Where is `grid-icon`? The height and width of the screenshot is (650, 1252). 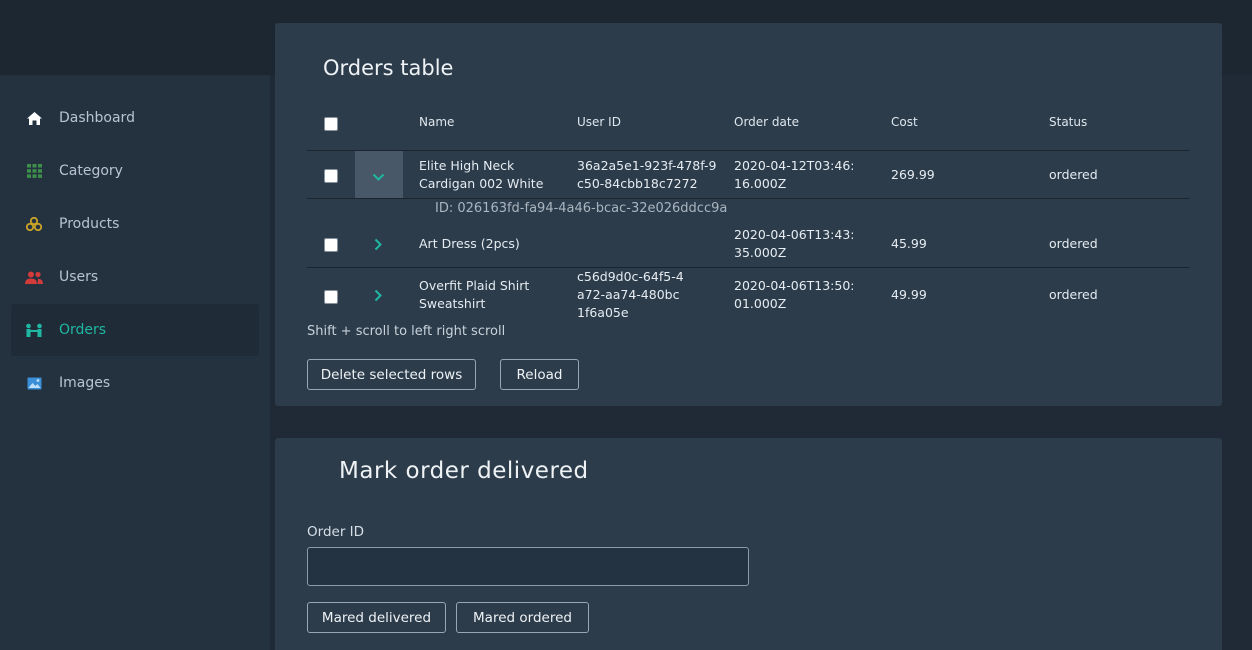
grid-icon is located at coordinates (34, 171).